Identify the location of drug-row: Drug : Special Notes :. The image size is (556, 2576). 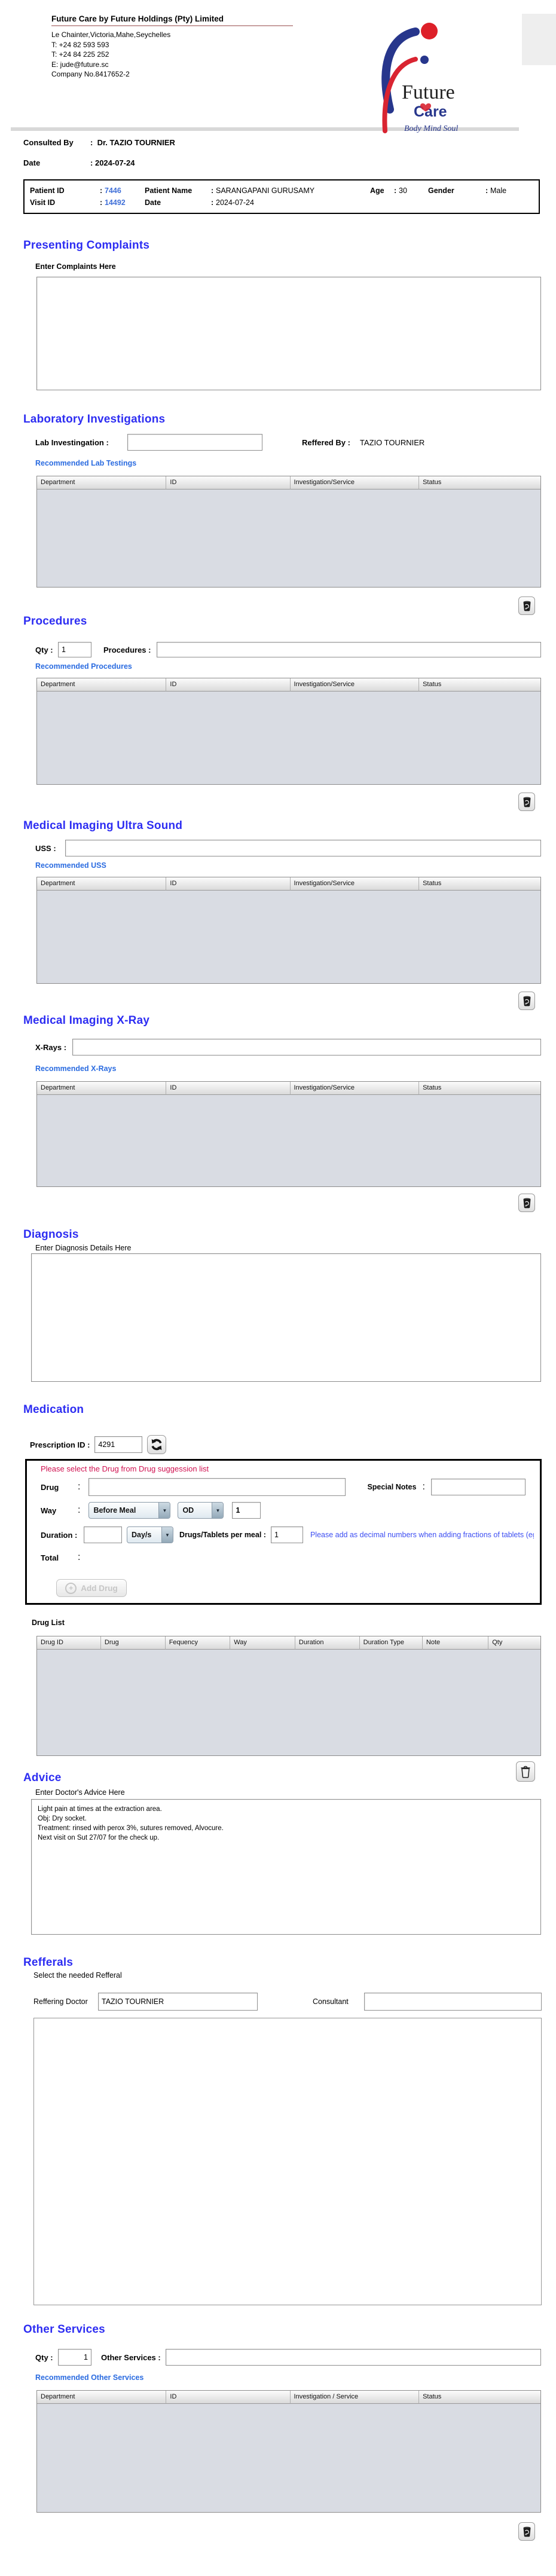
(288, 1487).